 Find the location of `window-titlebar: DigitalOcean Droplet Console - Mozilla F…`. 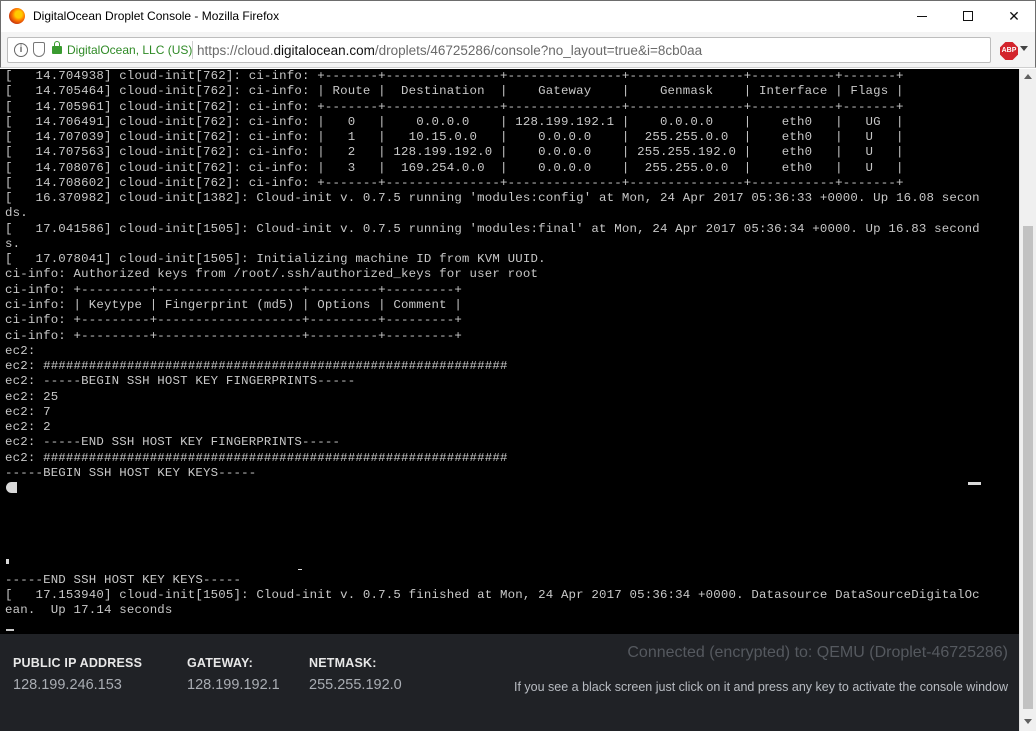

window-titlebar: DigitalOcean Droplet Console - Mozilla F… is located at coordinates (518, 16).